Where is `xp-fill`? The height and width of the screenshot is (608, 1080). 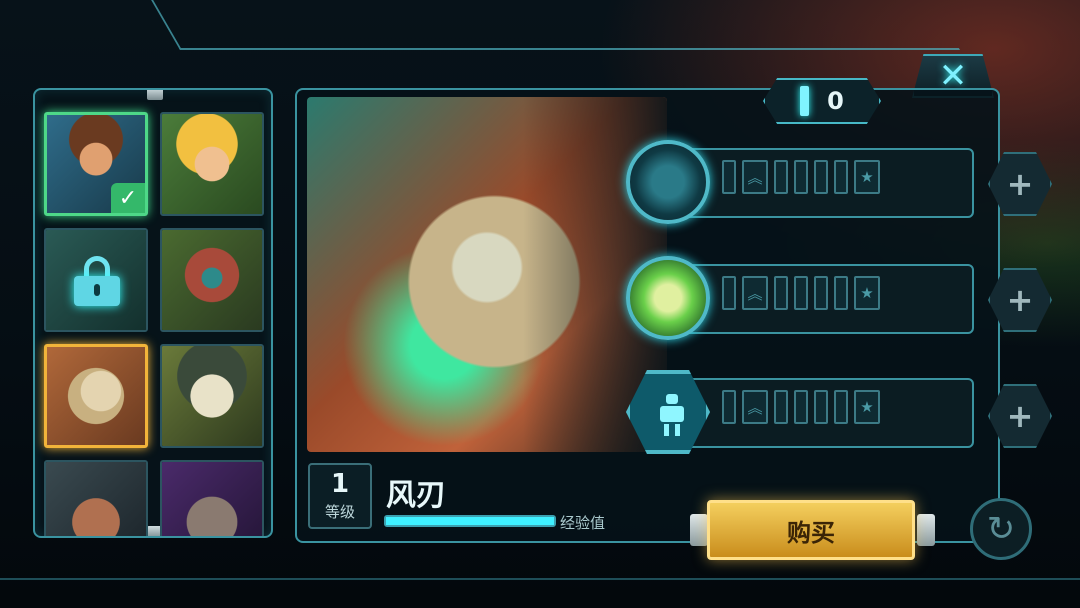
xp-fill is located at coordinates (470, 521).